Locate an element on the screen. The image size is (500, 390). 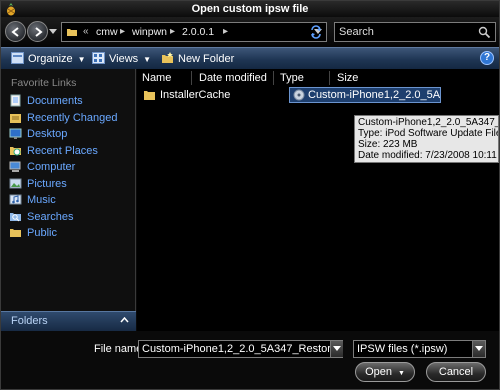
file-name-dropdown is located at coordinates (336, 349).